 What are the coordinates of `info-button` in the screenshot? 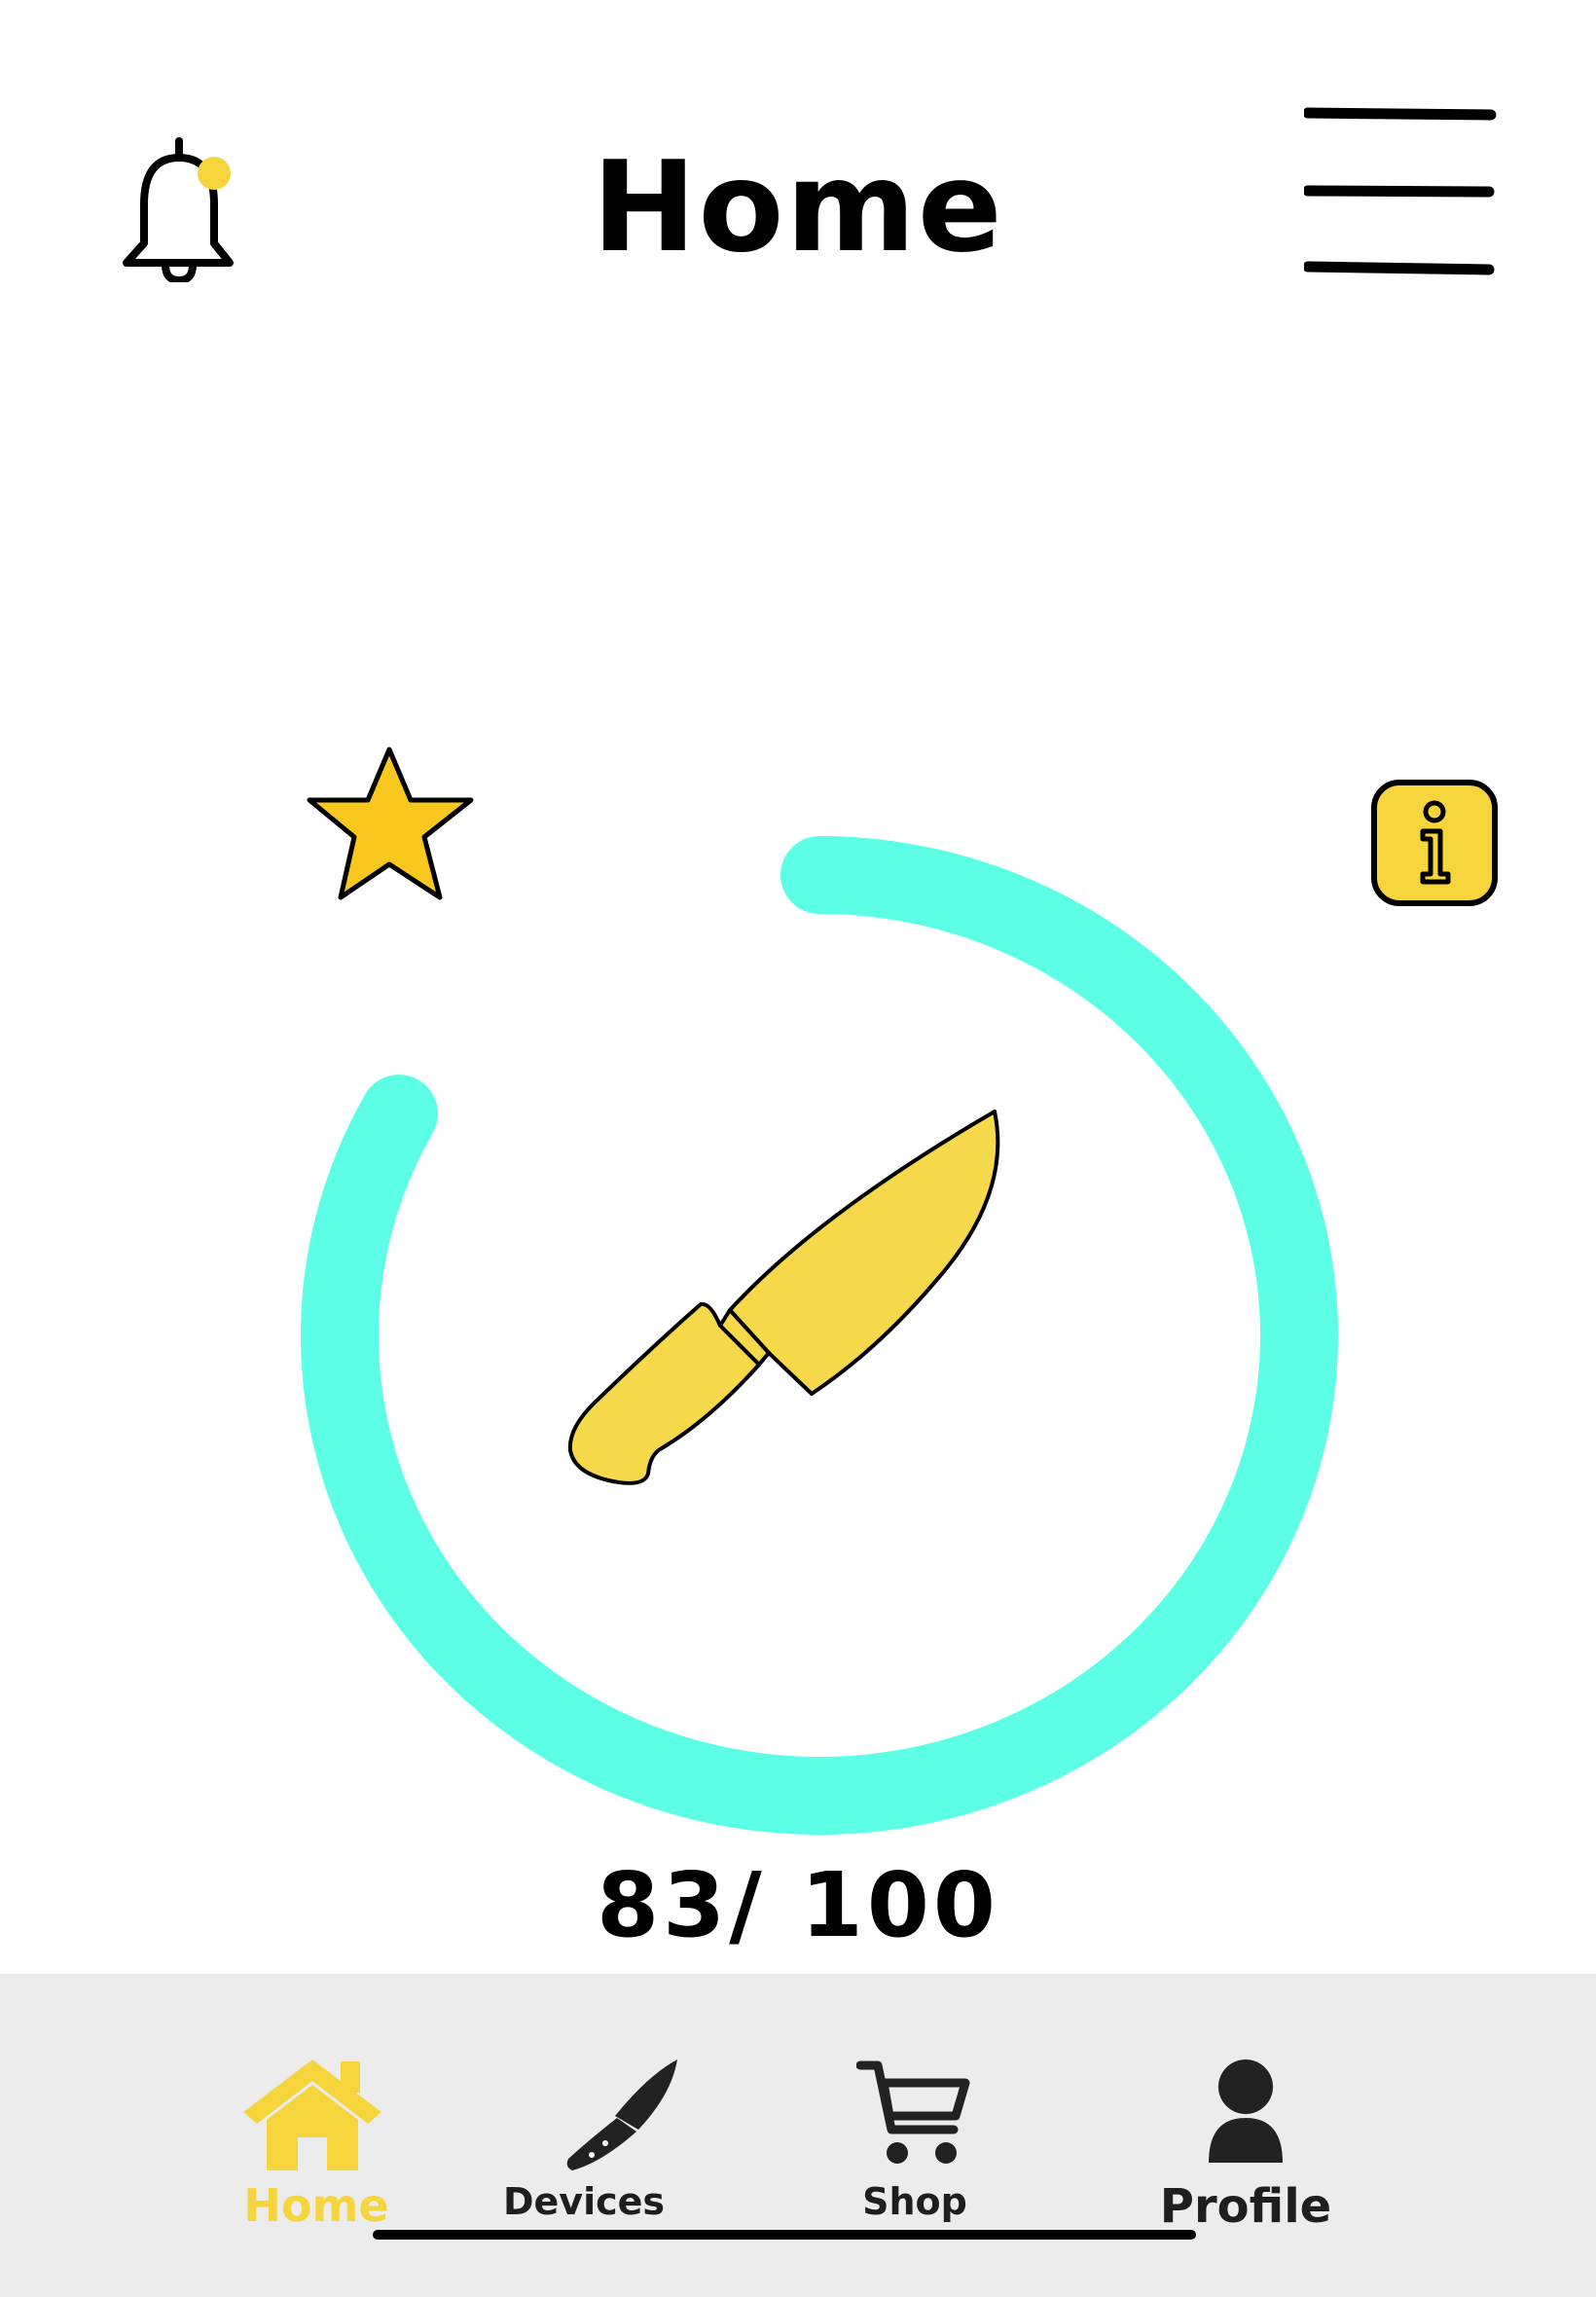 It's located at (1434, 843).